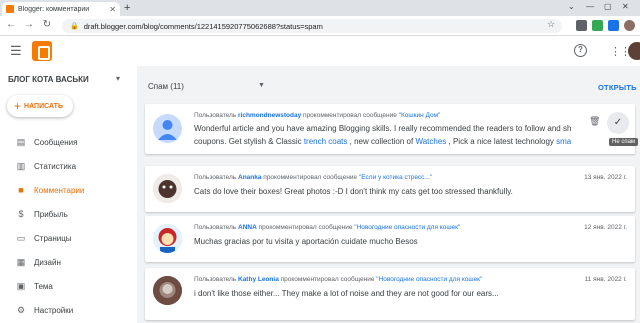 This screenshot has width=640, height=323. Describe the element at coordinates (43, 286) in the screenshot. I see `sidebar-item-label: Тема` at that location.